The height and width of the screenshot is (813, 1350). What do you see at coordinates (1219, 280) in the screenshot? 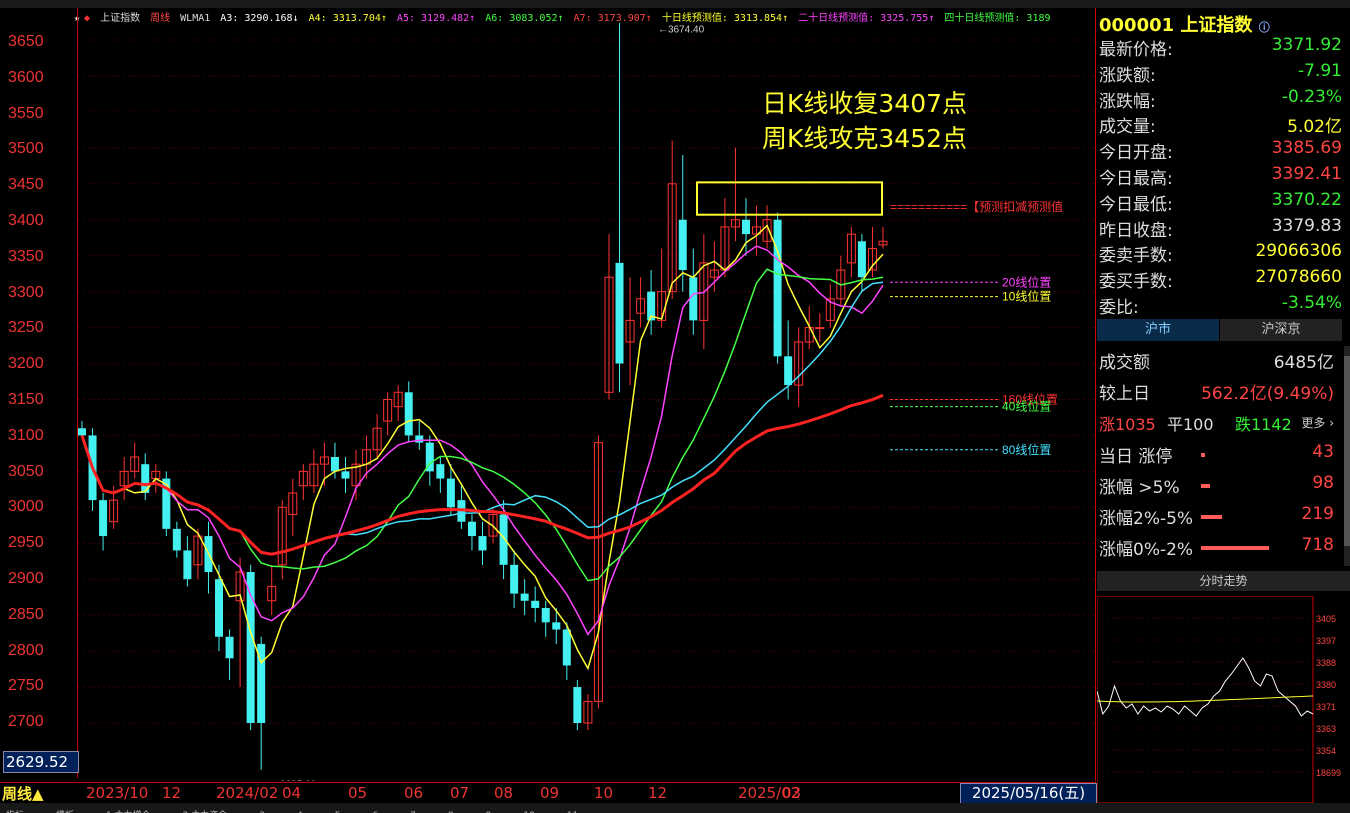
I see `quote-row: 委买手数: 27078660` at bounding box center [1219, 280].